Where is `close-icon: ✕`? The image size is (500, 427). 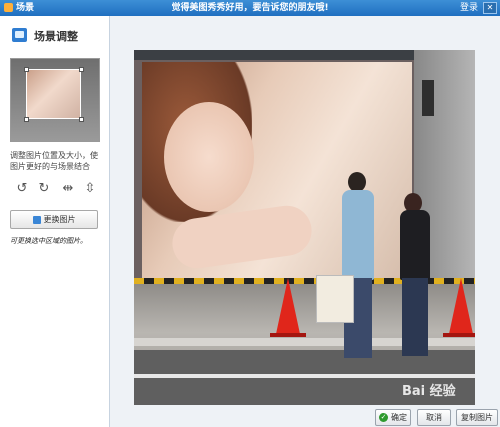 close-icon: ✕ is located at coordinates (490, 8).